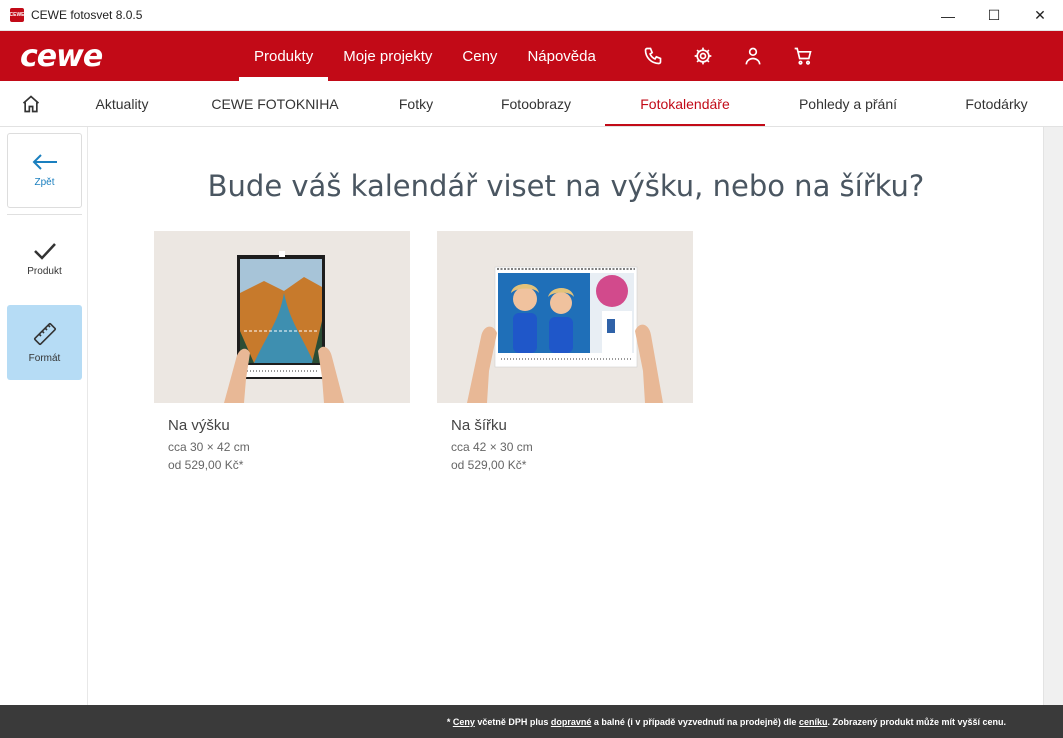 The height and width of the screenshot is (738, 1063). What do you see at coordinates (87, 15) in the screenshot?
I see `window-title: CEWE fotosvet 8.0.5` at bounding box center [87, 15].